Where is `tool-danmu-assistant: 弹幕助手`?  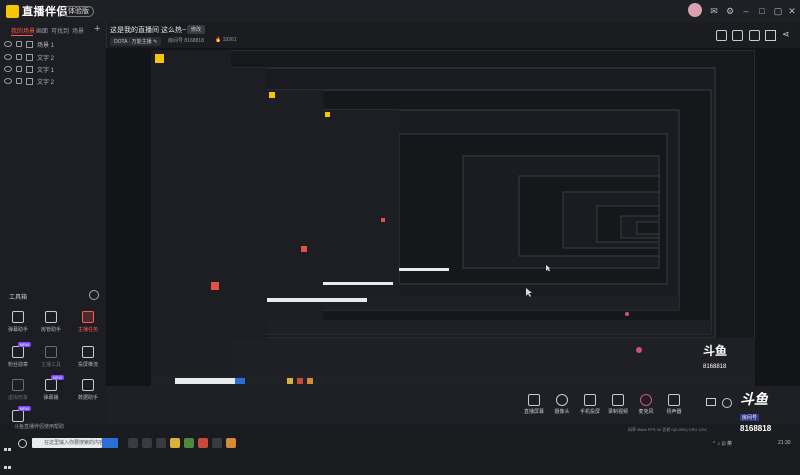 tool-danmu-assistant: 弹幕助手 is located at coordinates (18, 326).